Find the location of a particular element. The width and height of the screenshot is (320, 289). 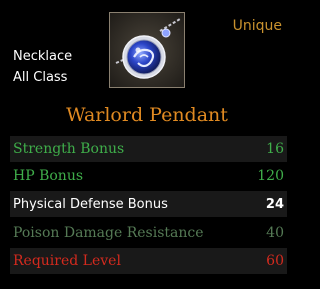

item-type-label: Necklace is located at coordinates (43, 56).